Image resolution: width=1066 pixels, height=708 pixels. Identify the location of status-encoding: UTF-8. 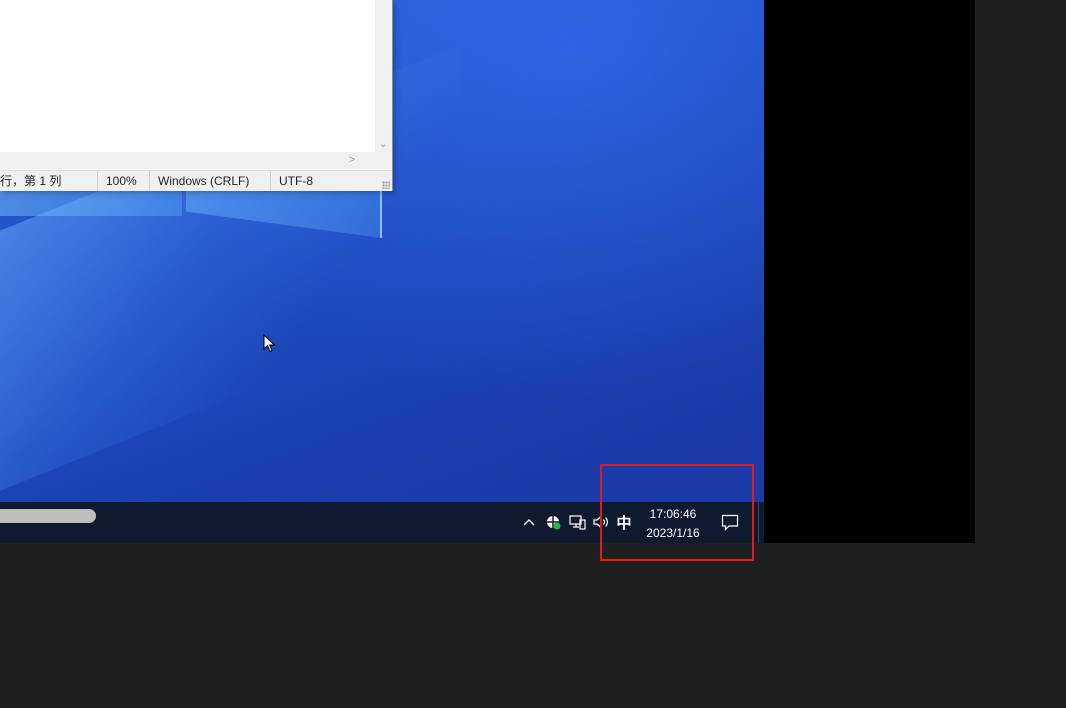
(304, 181).